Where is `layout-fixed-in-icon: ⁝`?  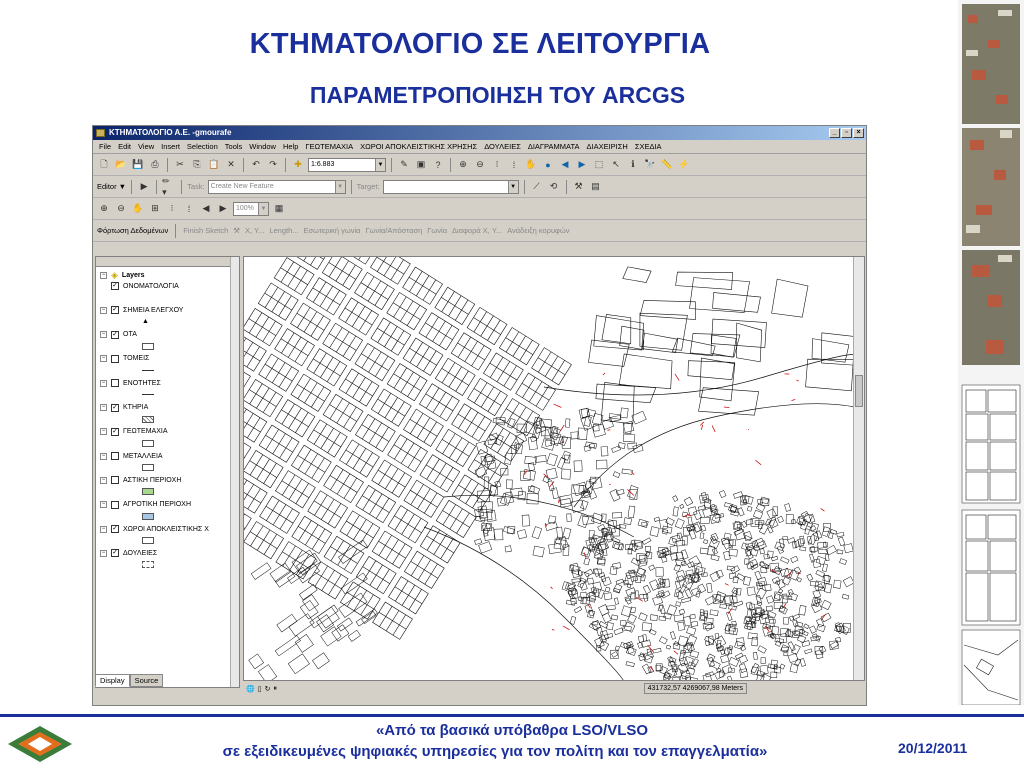
layout-fixed-in-icon: ⁝ is located at coordinates (172, 209).